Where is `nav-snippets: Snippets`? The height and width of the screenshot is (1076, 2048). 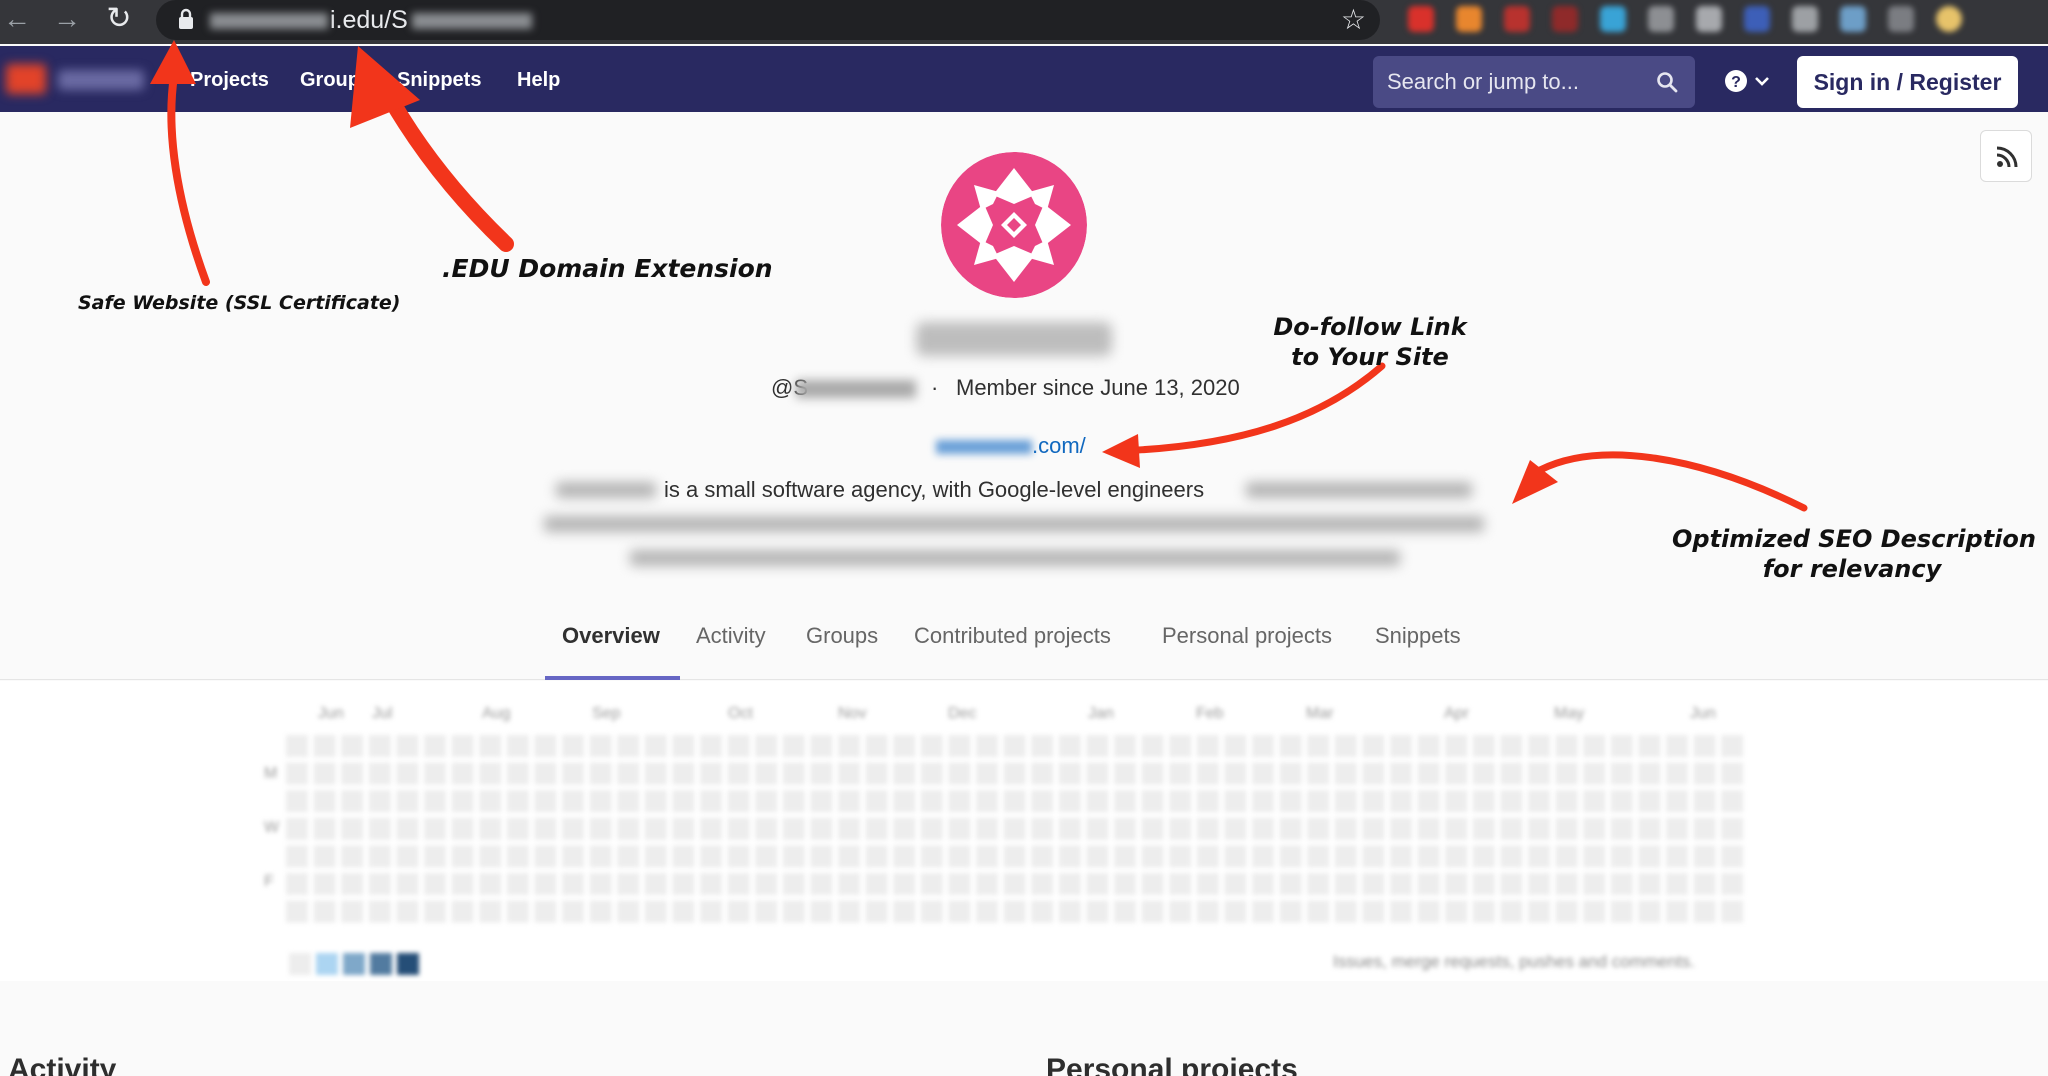
nav-snippets: Snippets is located at coordinates (439, 80).